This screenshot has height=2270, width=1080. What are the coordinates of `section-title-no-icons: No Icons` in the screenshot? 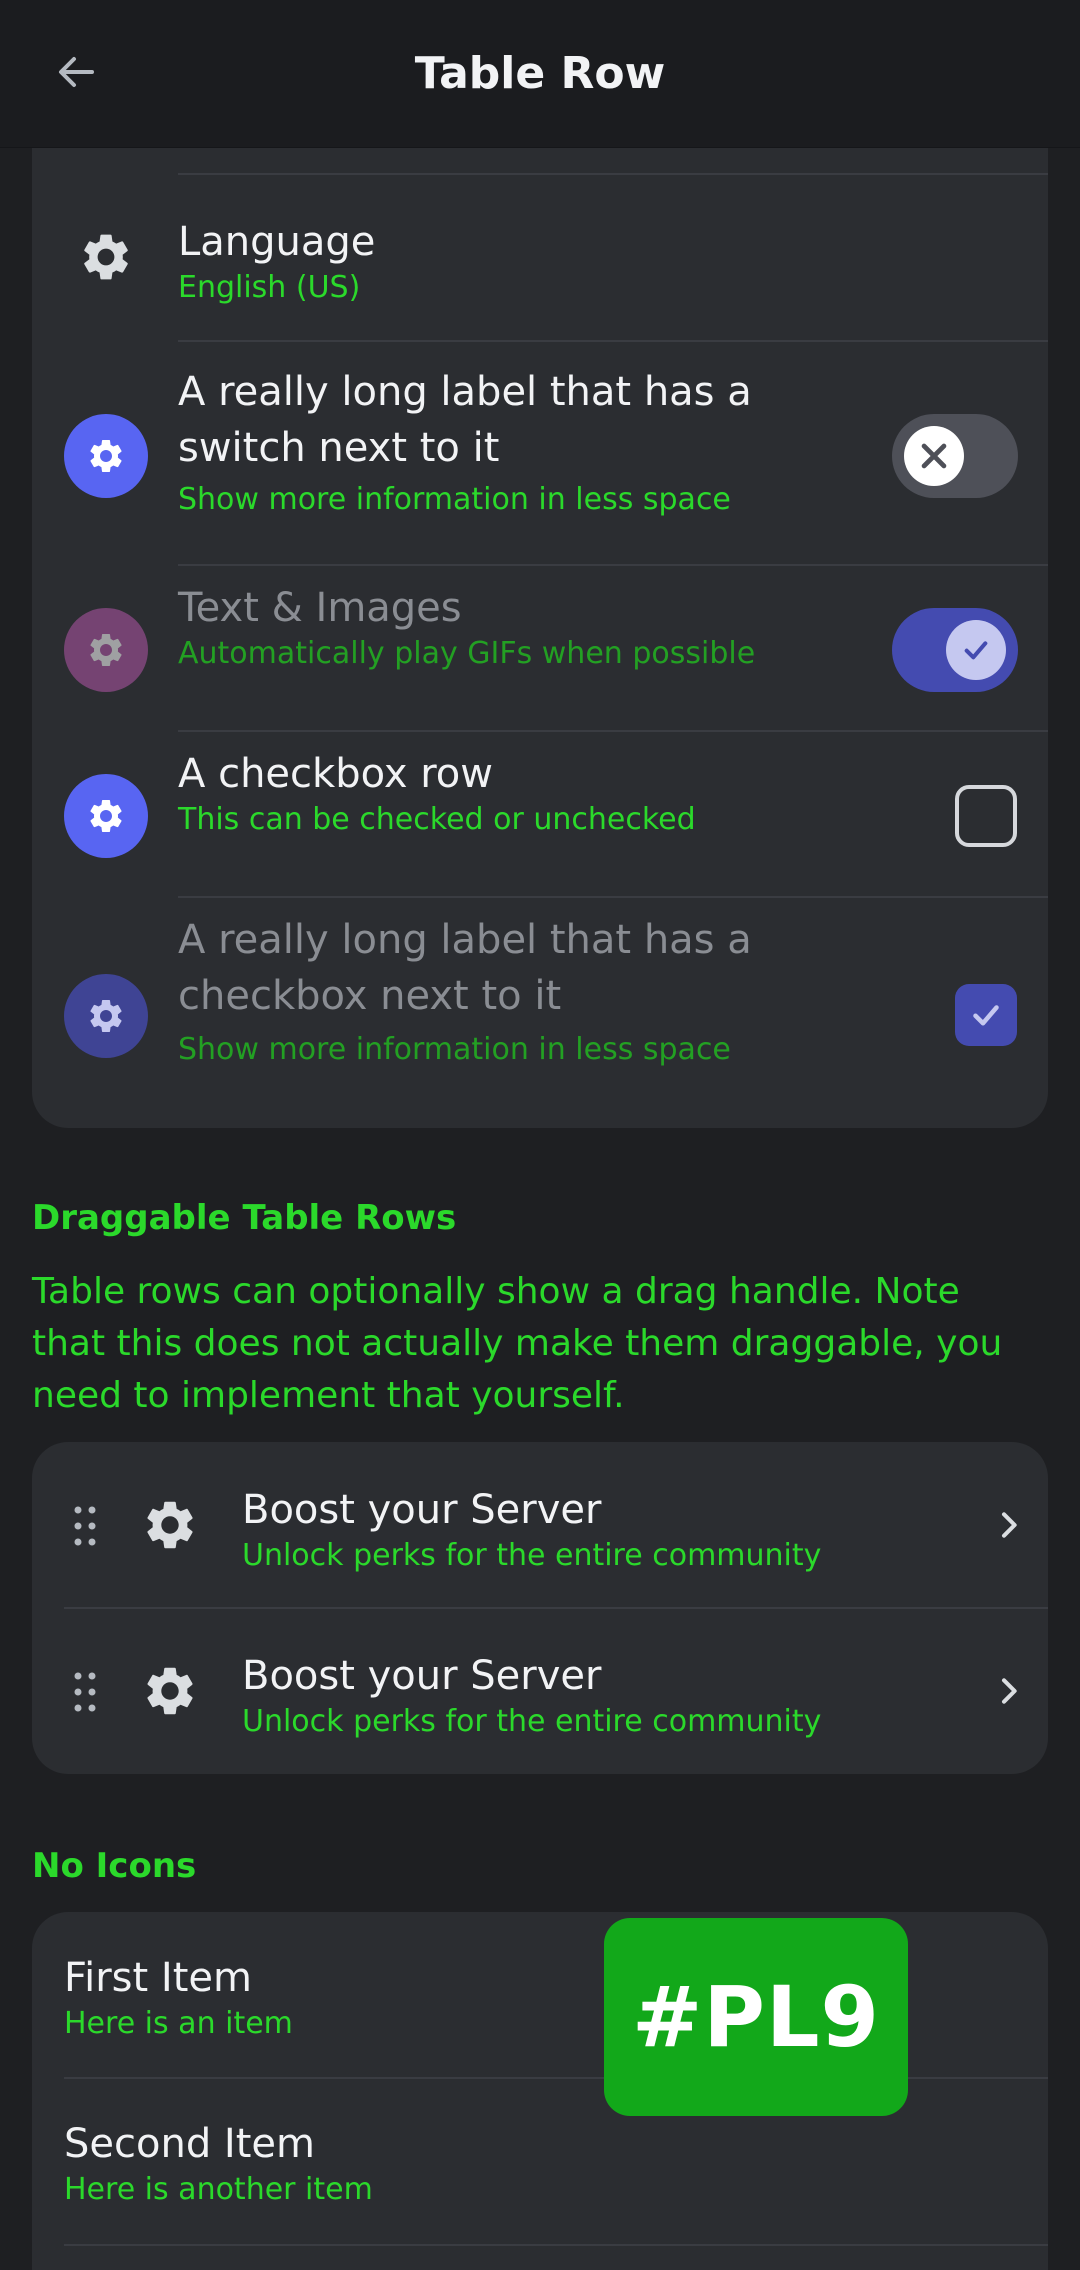 It's located at (114, 1866).